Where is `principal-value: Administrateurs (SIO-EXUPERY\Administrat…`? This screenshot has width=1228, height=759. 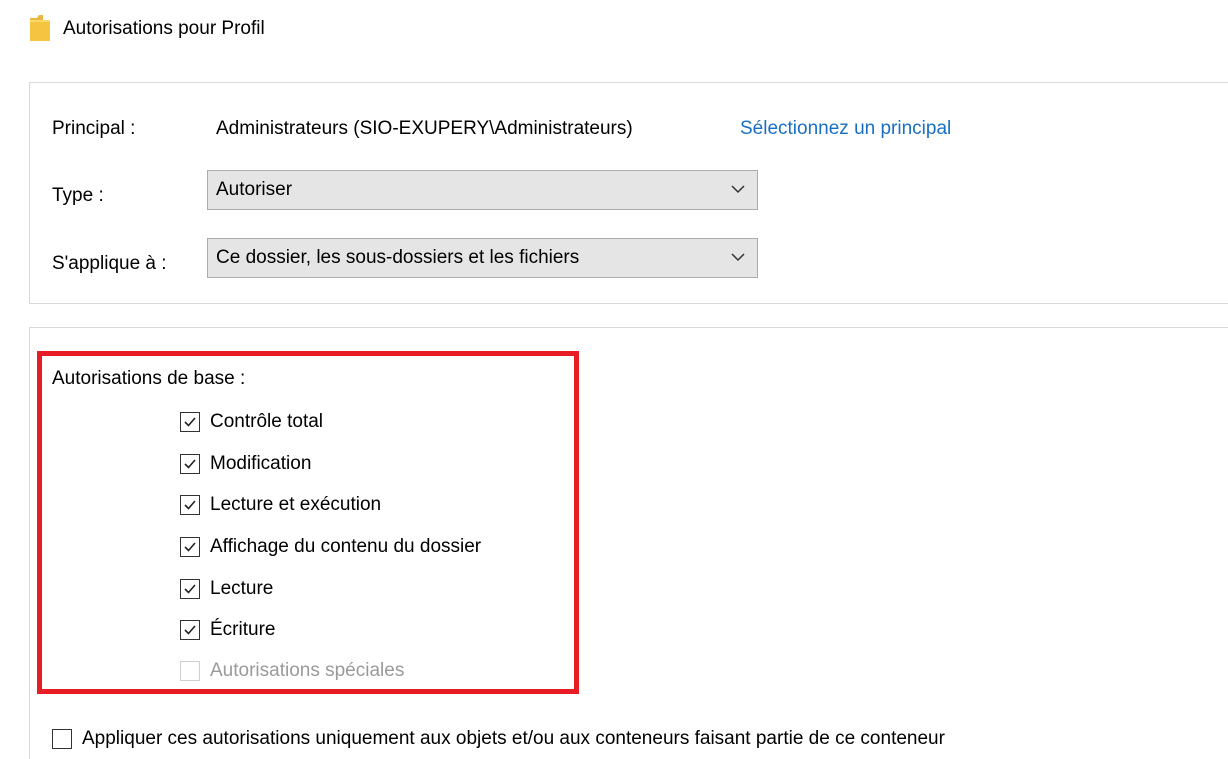 principal-value: Administrateurs (SIO-EXUPERY\Administrat… is located at coordinates (424, 128).